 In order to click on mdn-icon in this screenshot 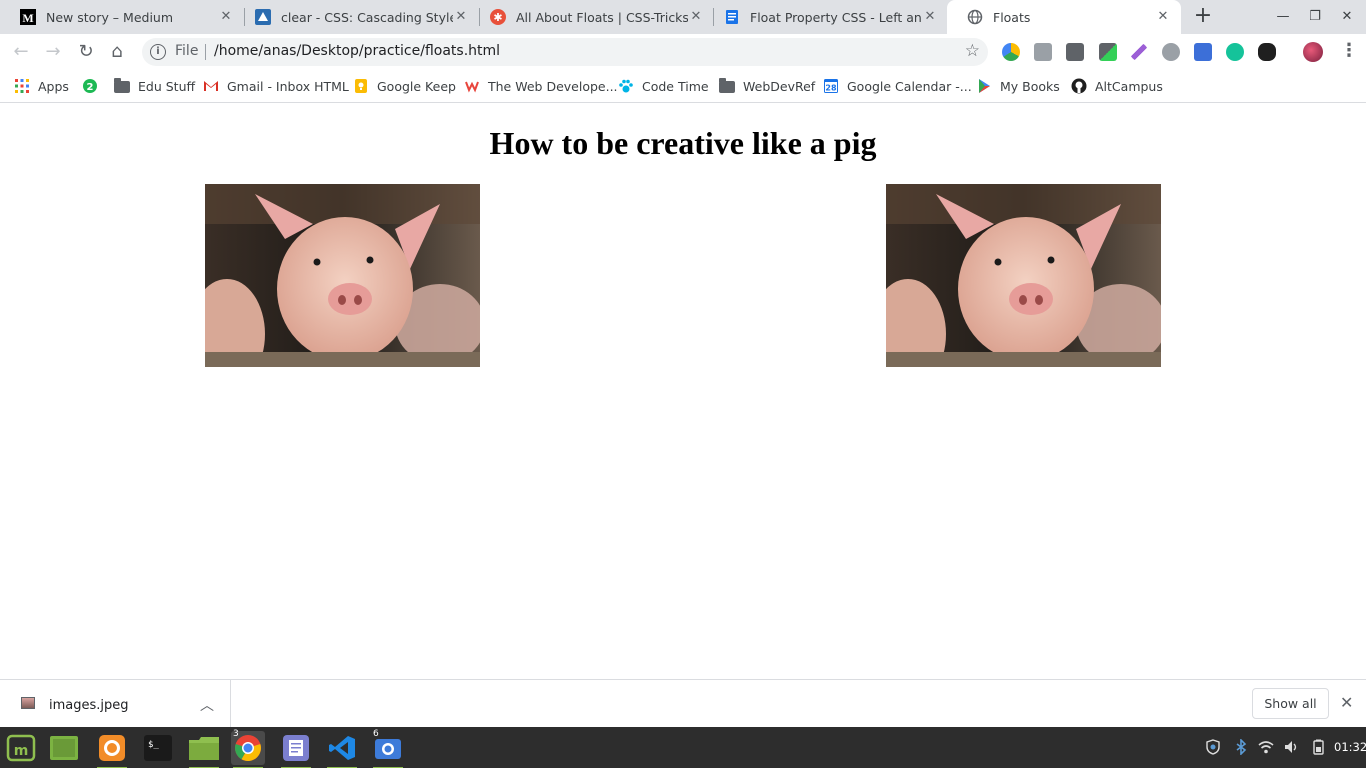, I will do `click(263, 17)`.